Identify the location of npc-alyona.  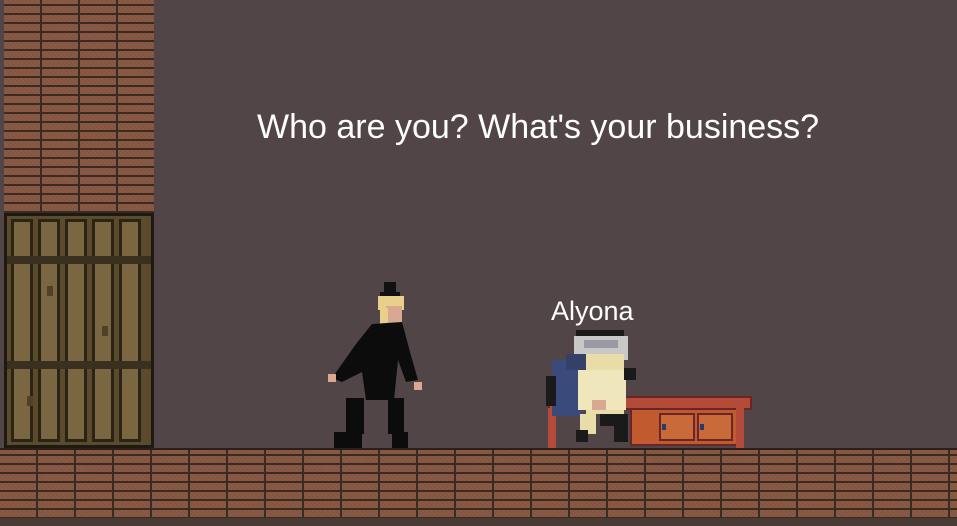
(597, 387).